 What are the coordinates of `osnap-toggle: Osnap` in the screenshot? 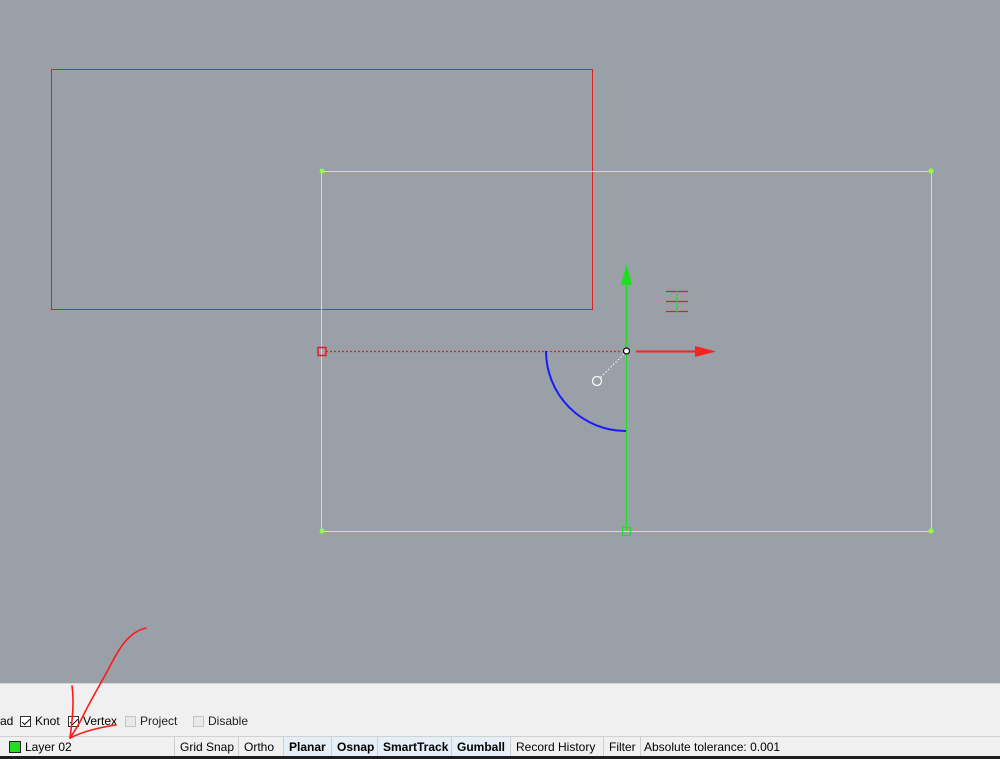 It's located at (354, 747).